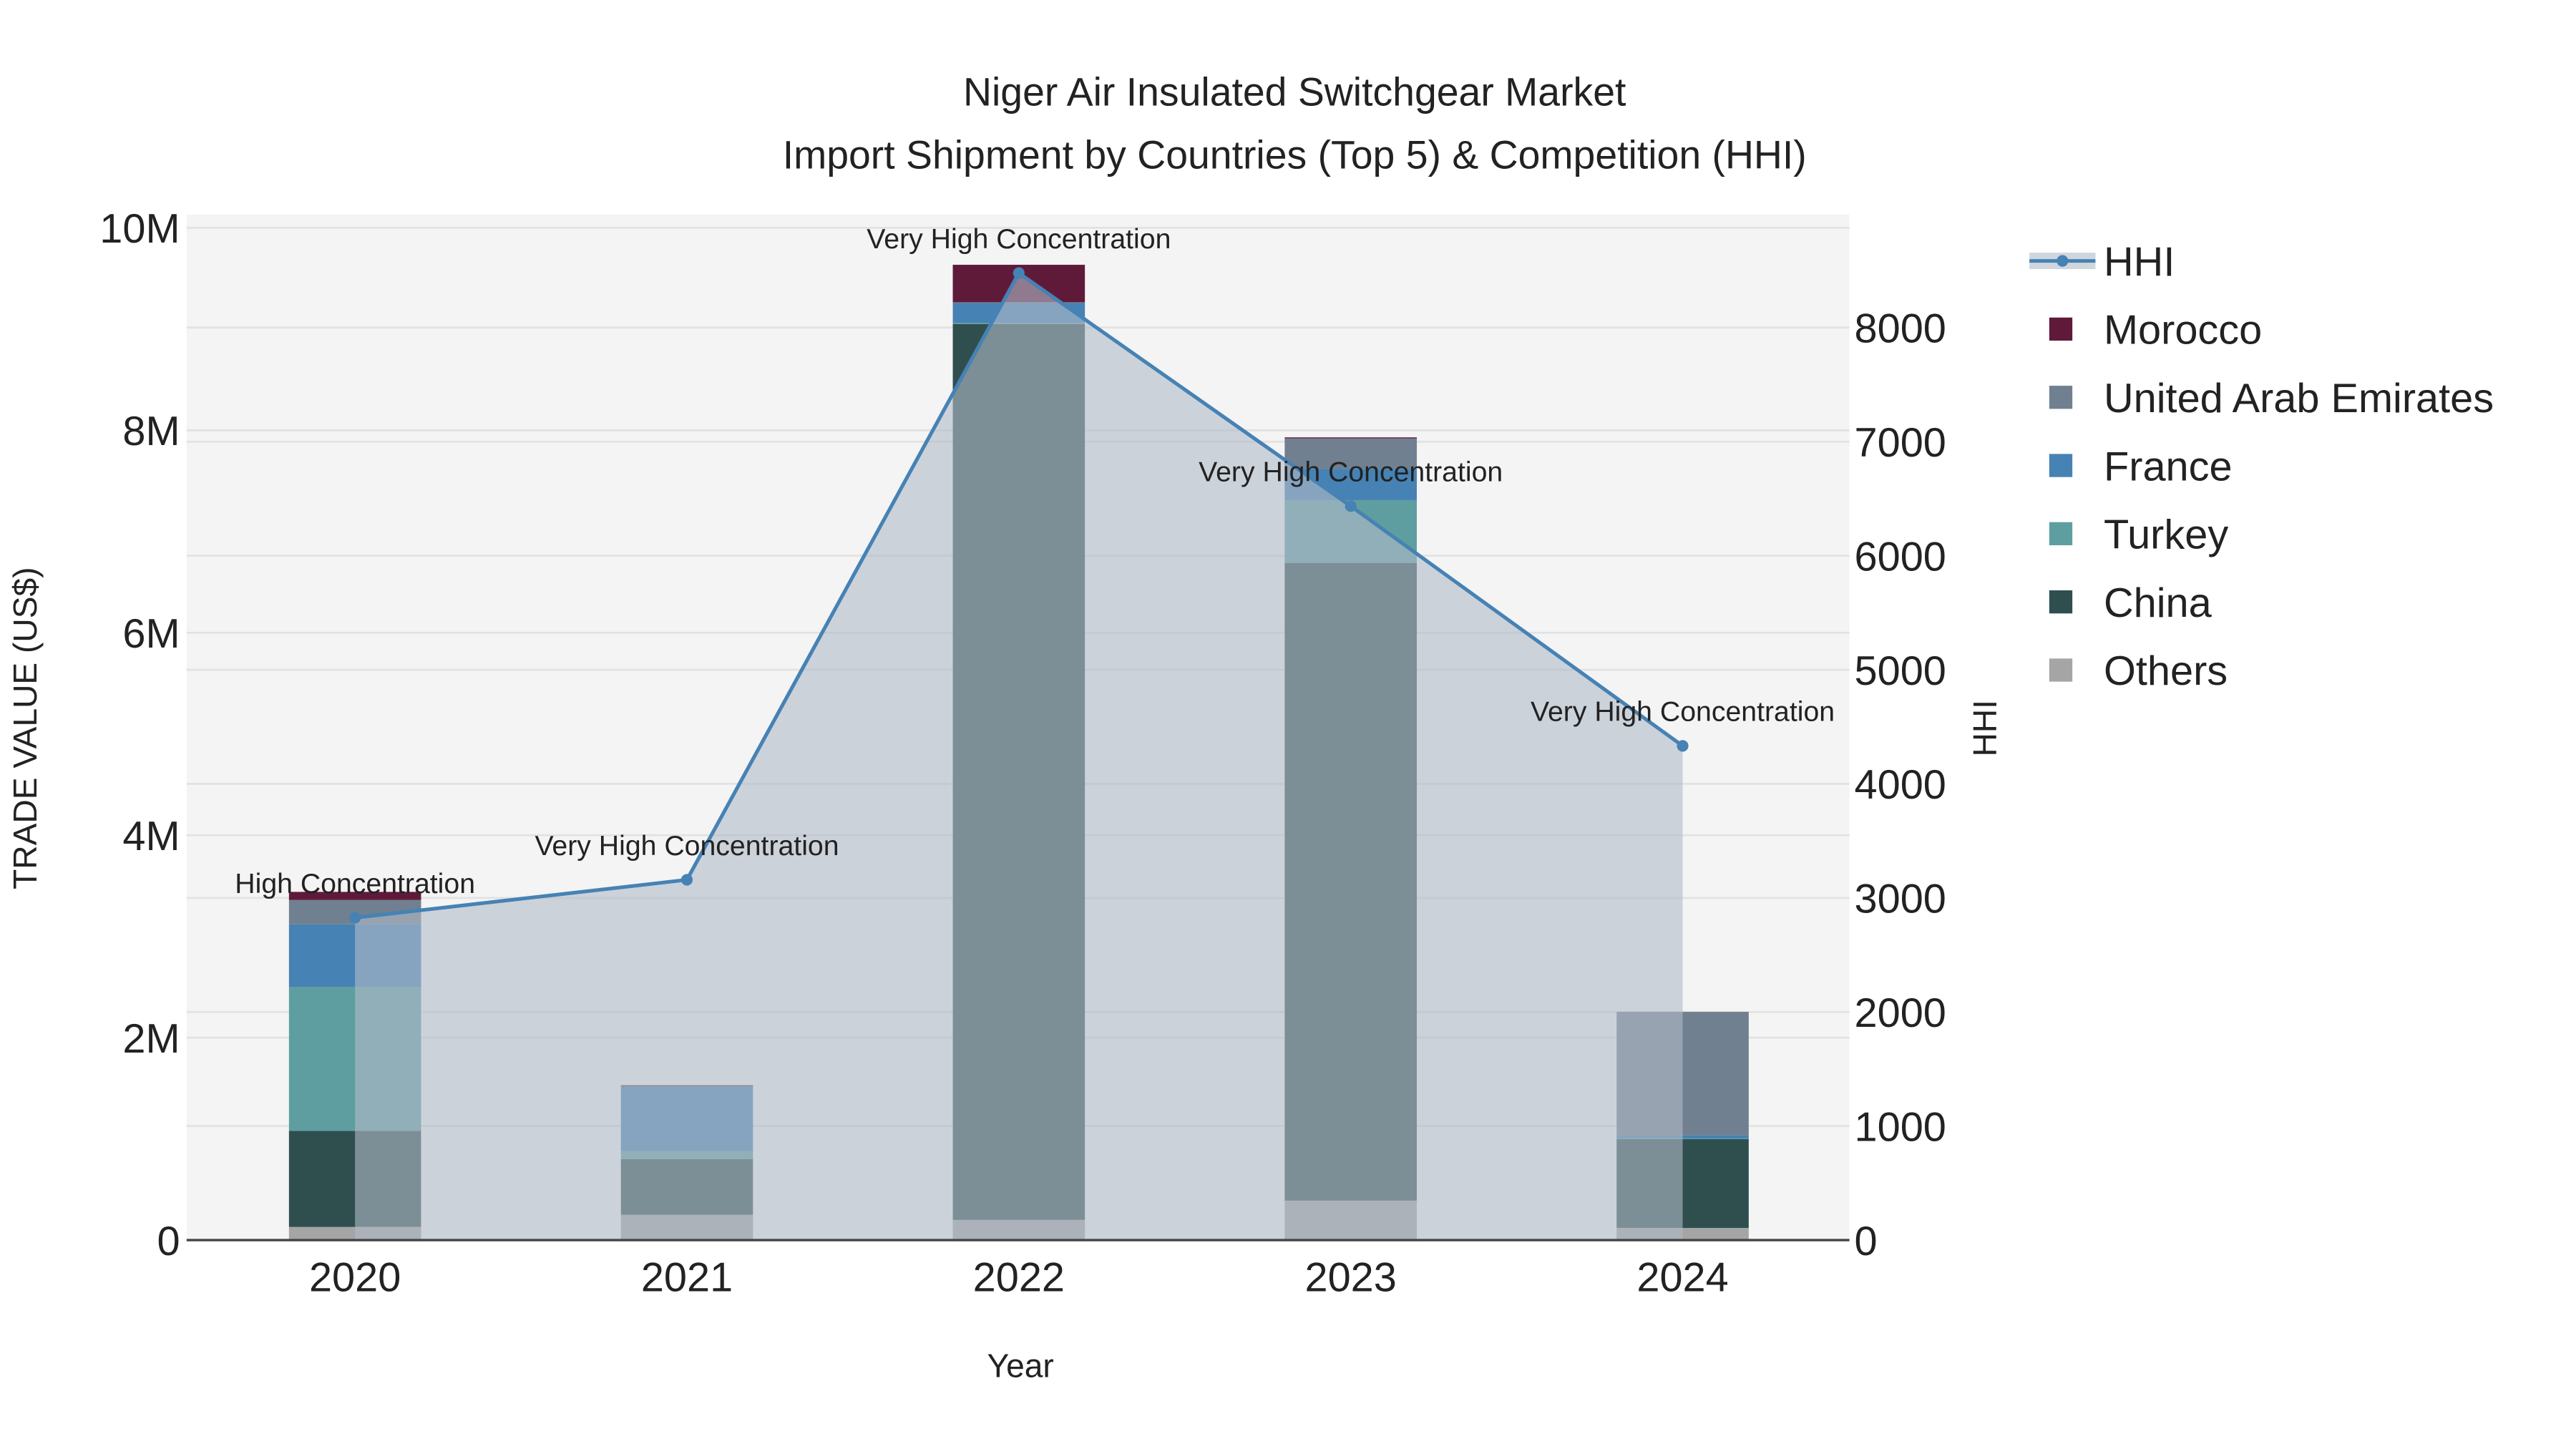  I want to click on legend-label-china: China, so click(2158, 603).